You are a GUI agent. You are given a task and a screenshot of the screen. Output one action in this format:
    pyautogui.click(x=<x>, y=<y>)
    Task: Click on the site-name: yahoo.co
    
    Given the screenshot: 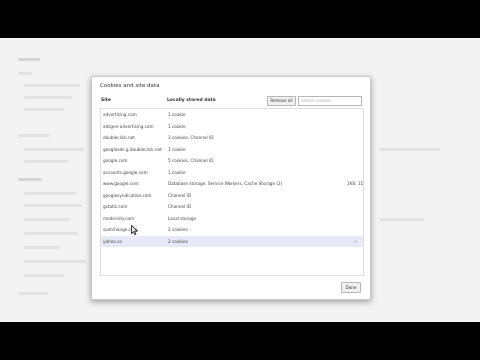 What is the action you would take?
    pyautogui.click(x=112, y=241)
    